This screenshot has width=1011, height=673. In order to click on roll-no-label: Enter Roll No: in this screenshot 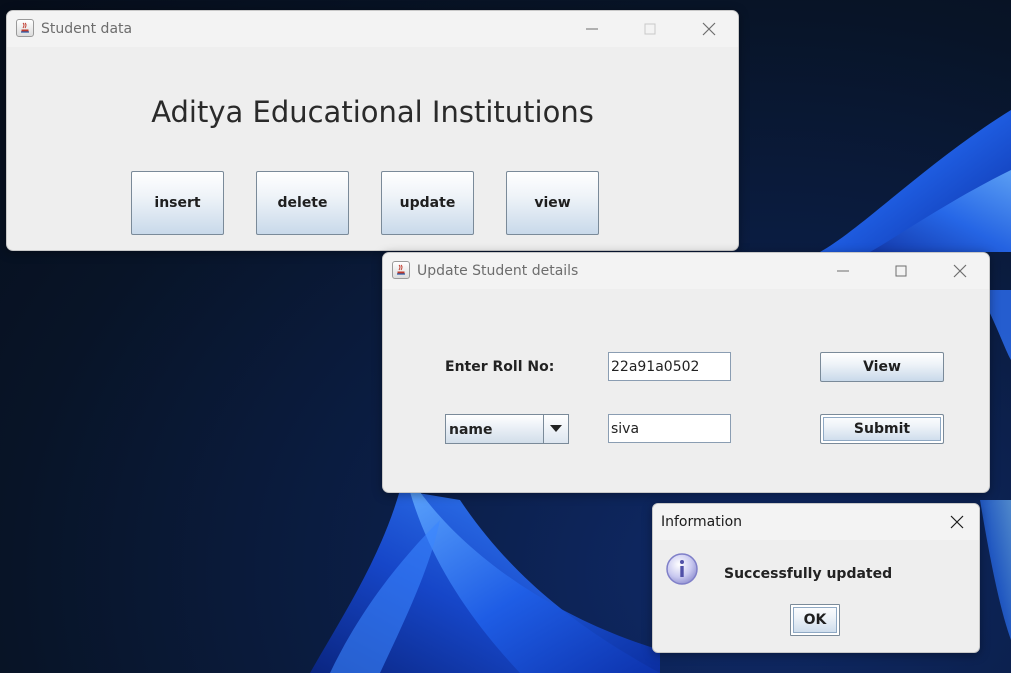, I will do `click(500, 367)`.